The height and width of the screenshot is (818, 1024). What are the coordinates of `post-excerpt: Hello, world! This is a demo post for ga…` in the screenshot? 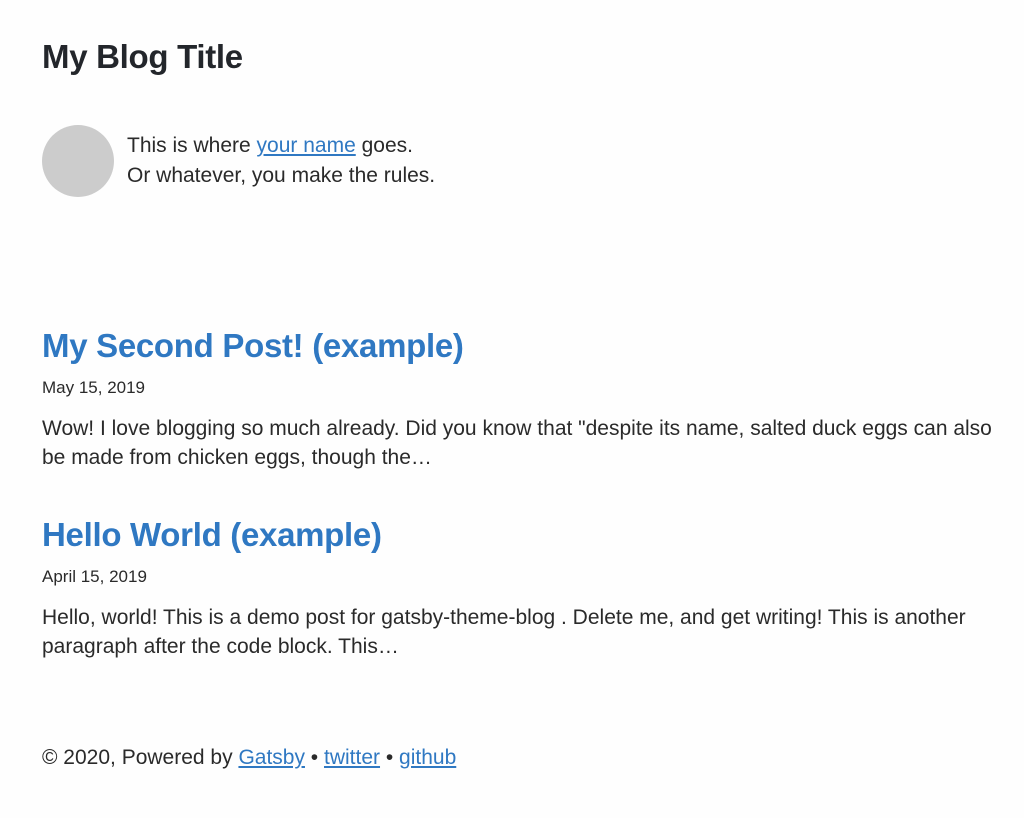 It's located at (504, 632).